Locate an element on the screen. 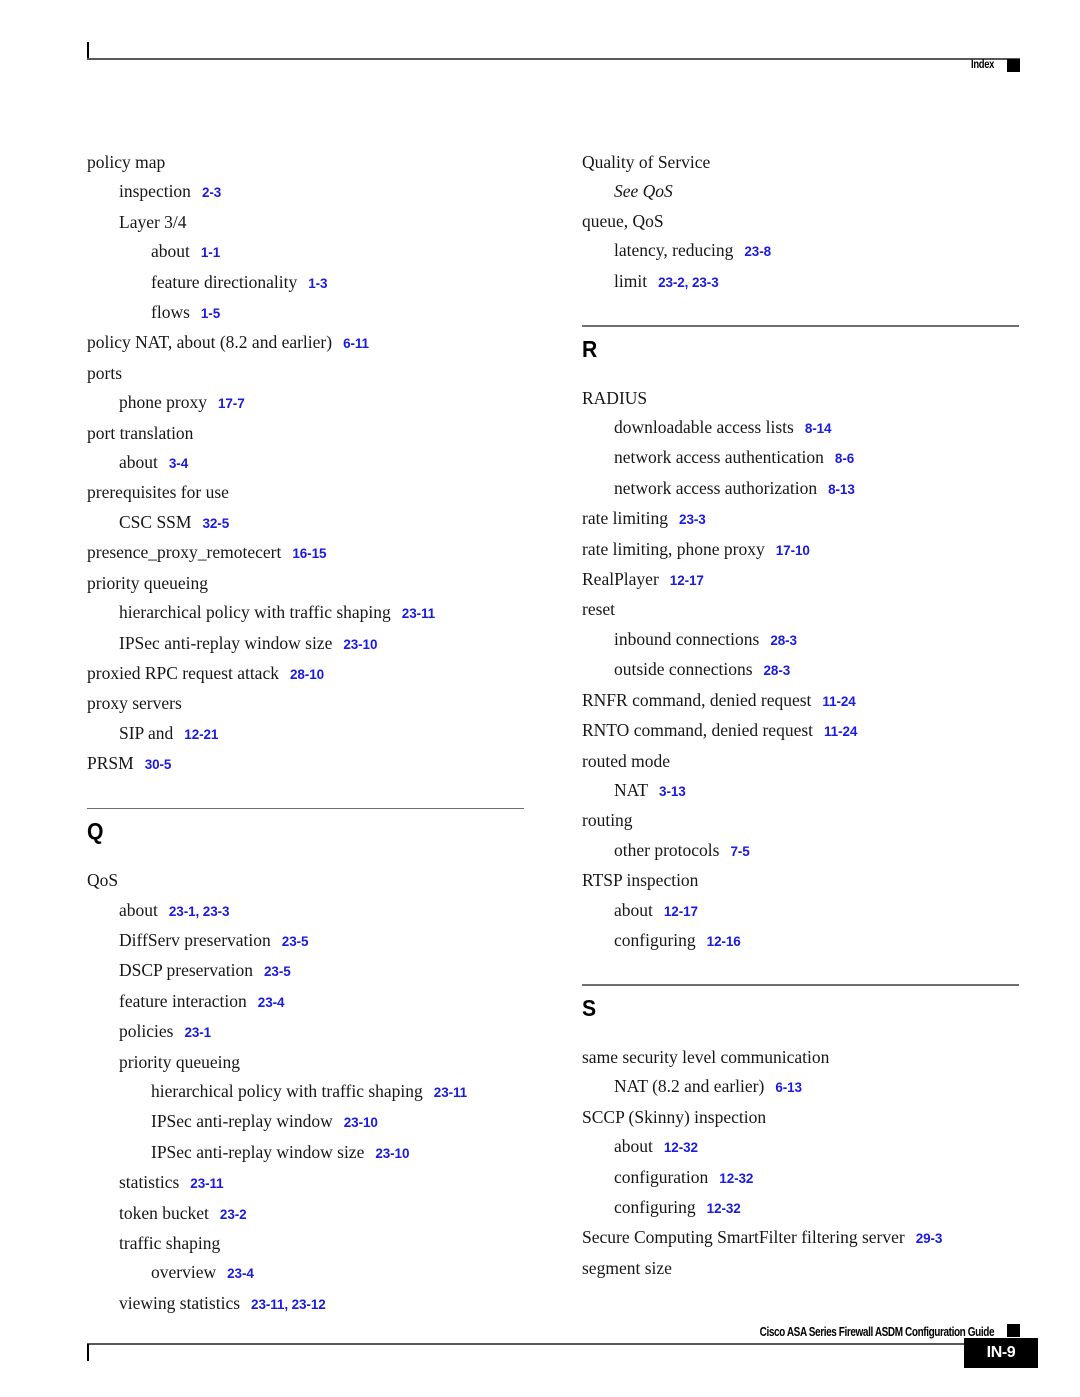 This screenshot has height=1397, width=1080. index-entry: feature interaction 23-4 is located at coordinates (305, 1002).